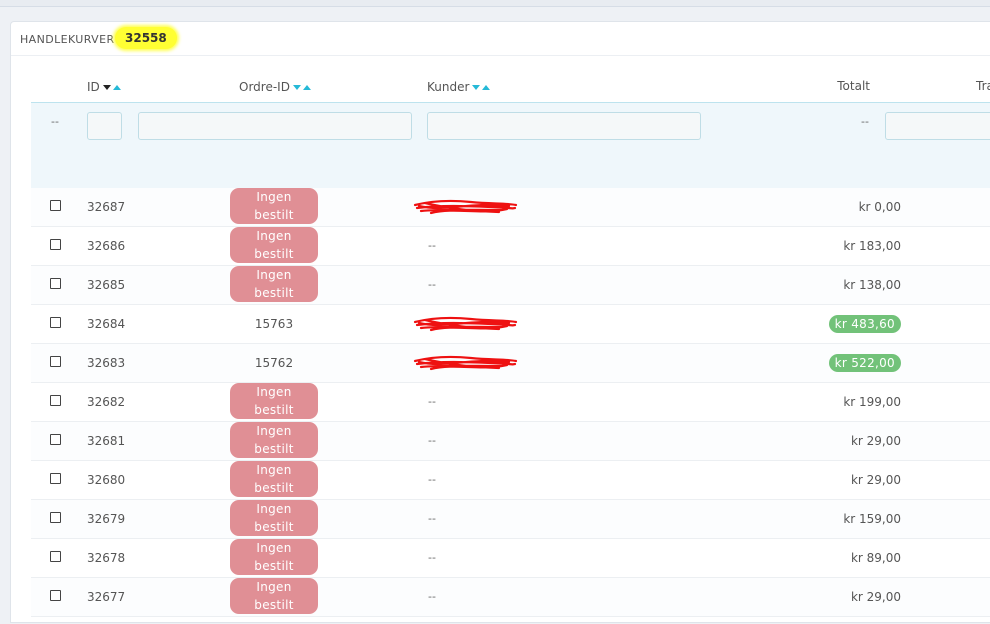 This screenshot has height=624, width=990. Describe the element at coordinates (500, 39) in the screenshot. I see `panel-header: HANDLEKURVER 32558` at that location.